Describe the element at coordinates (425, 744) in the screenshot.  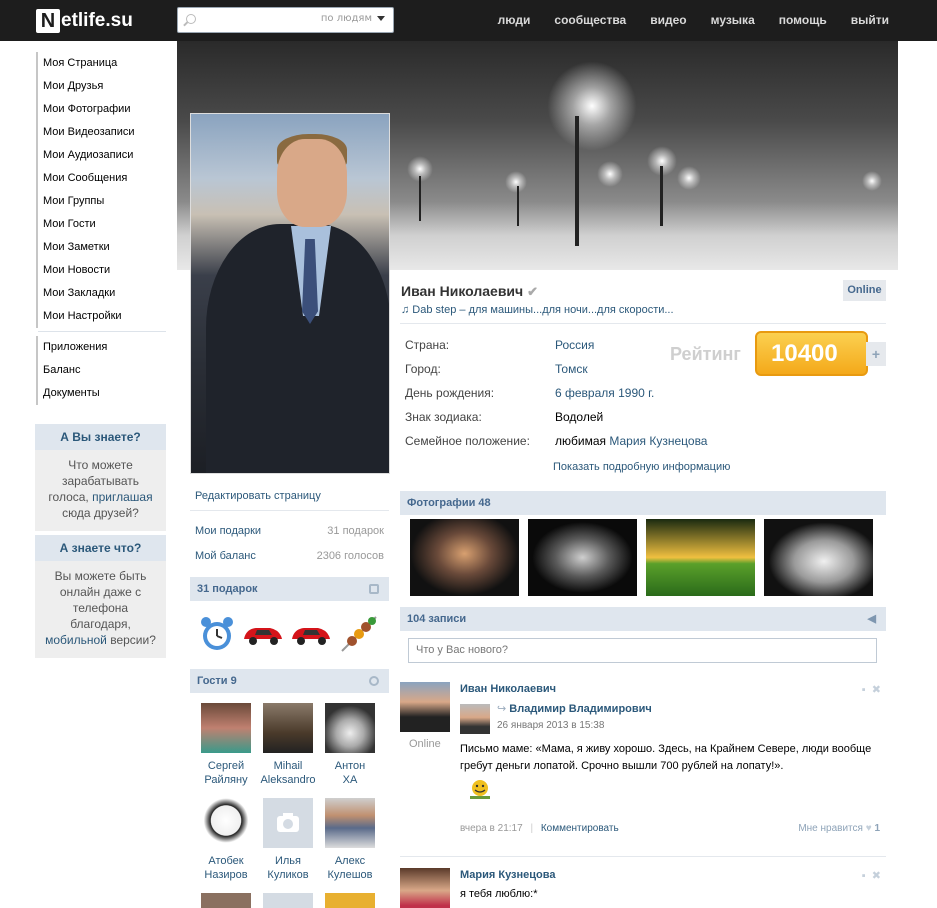
I see `author-online-label: Online` at that location.